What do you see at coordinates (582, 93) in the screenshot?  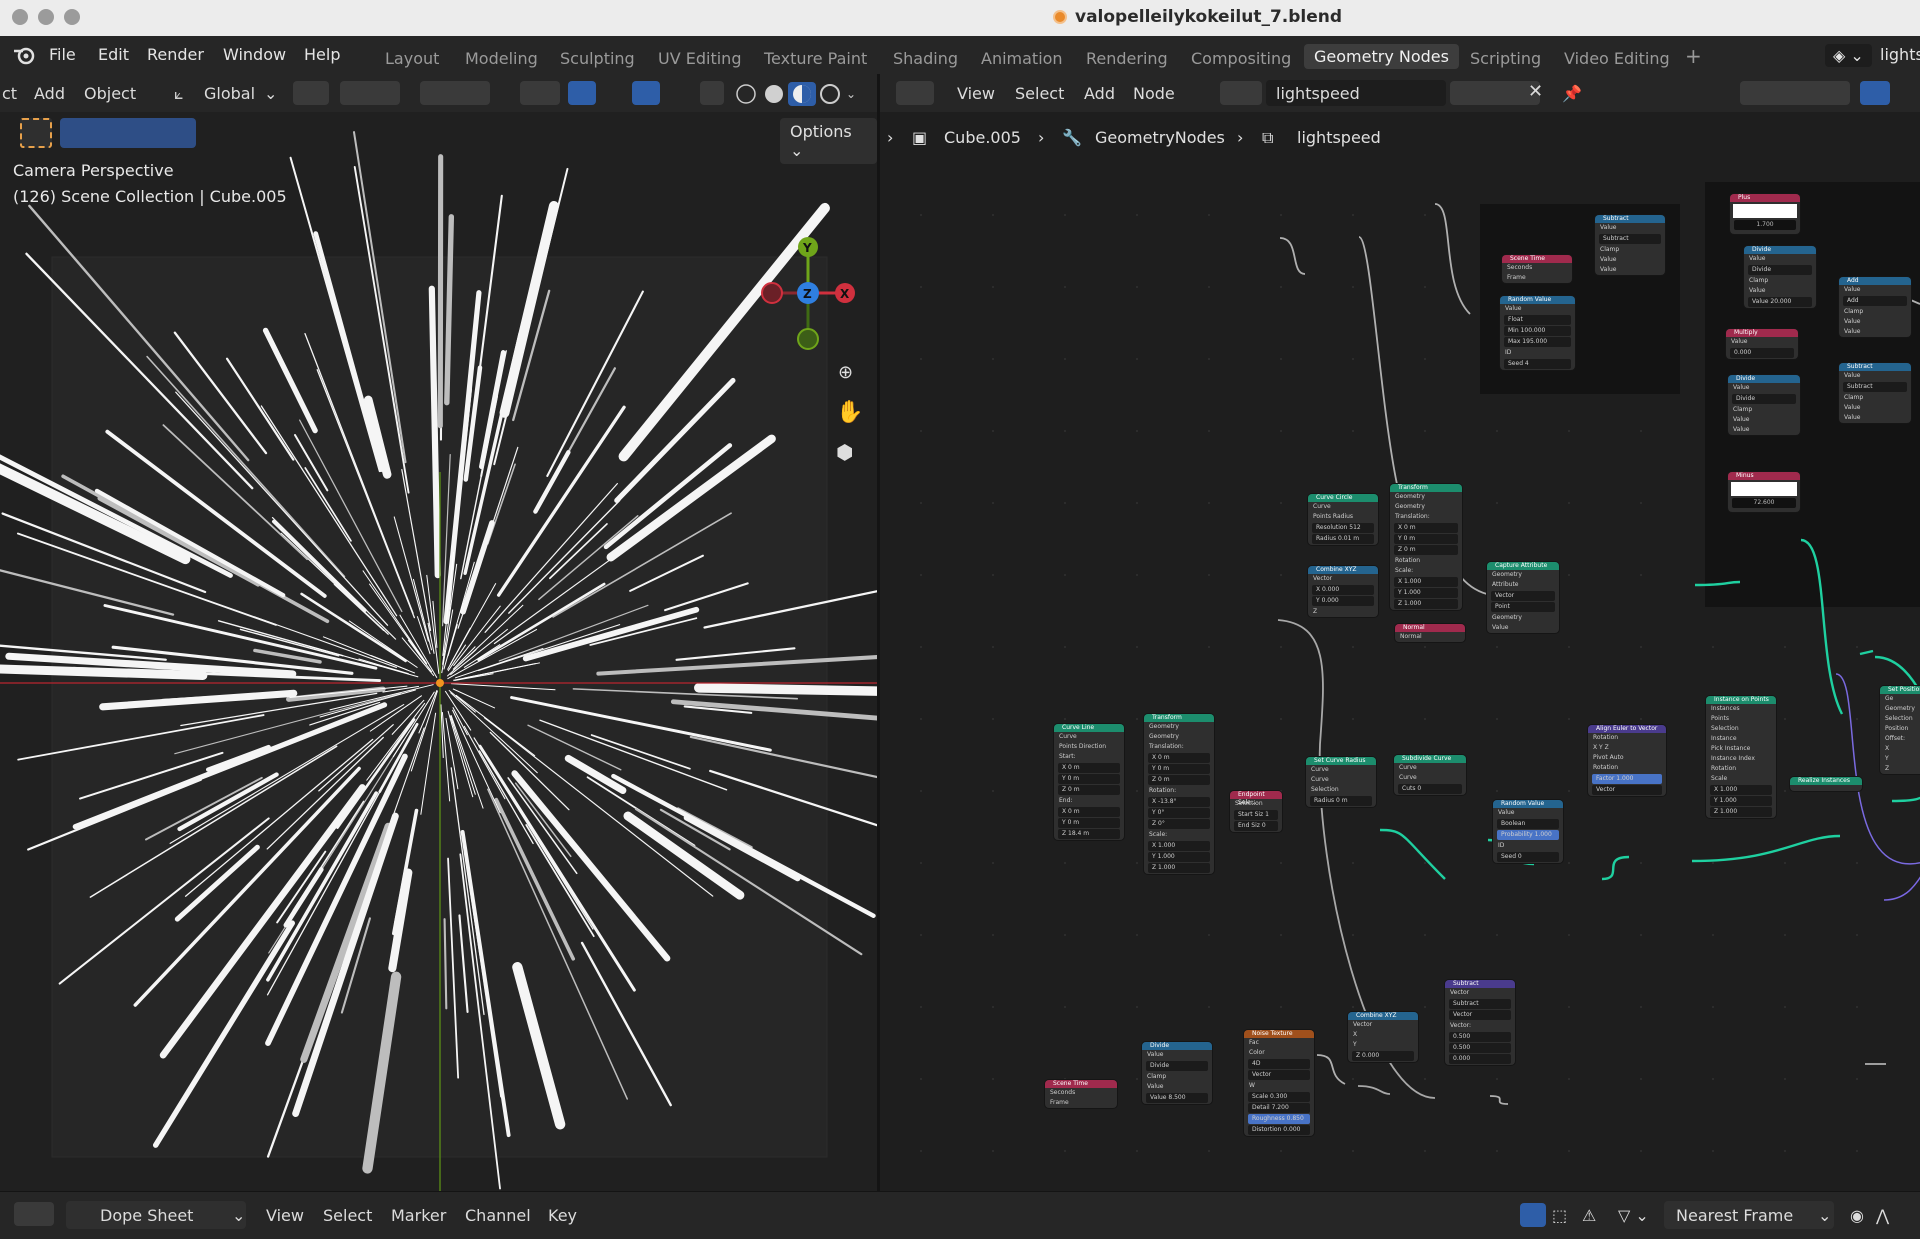 I see `gizmo-toggle-button` at bounding box center [582, 93].